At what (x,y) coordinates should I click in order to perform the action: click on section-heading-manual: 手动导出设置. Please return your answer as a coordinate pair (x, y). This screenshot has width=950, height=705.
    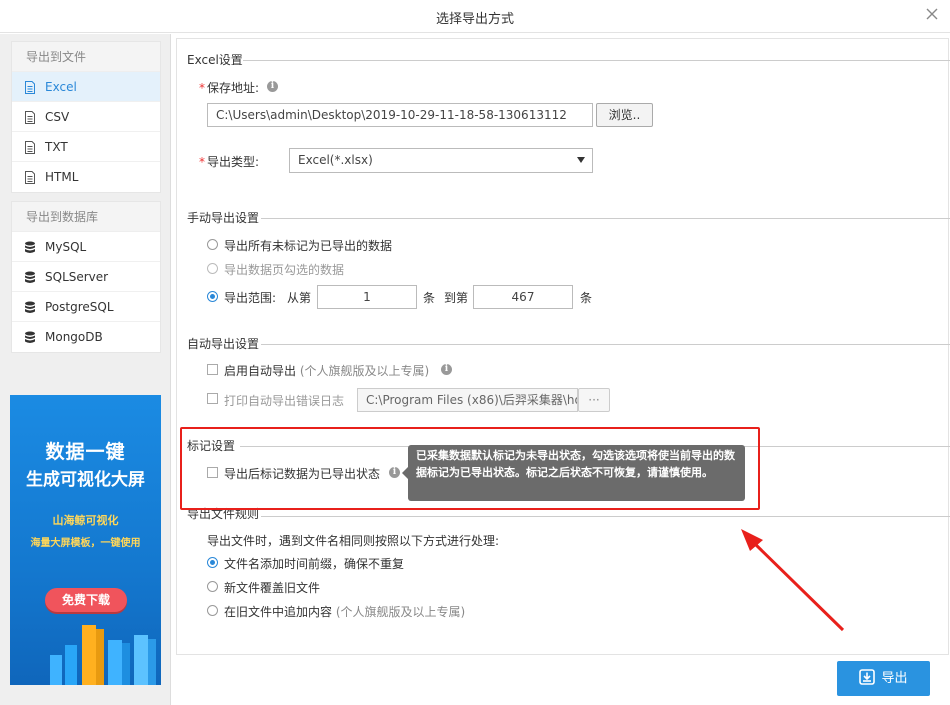
    Looking at the image, I should click on (223, 218).